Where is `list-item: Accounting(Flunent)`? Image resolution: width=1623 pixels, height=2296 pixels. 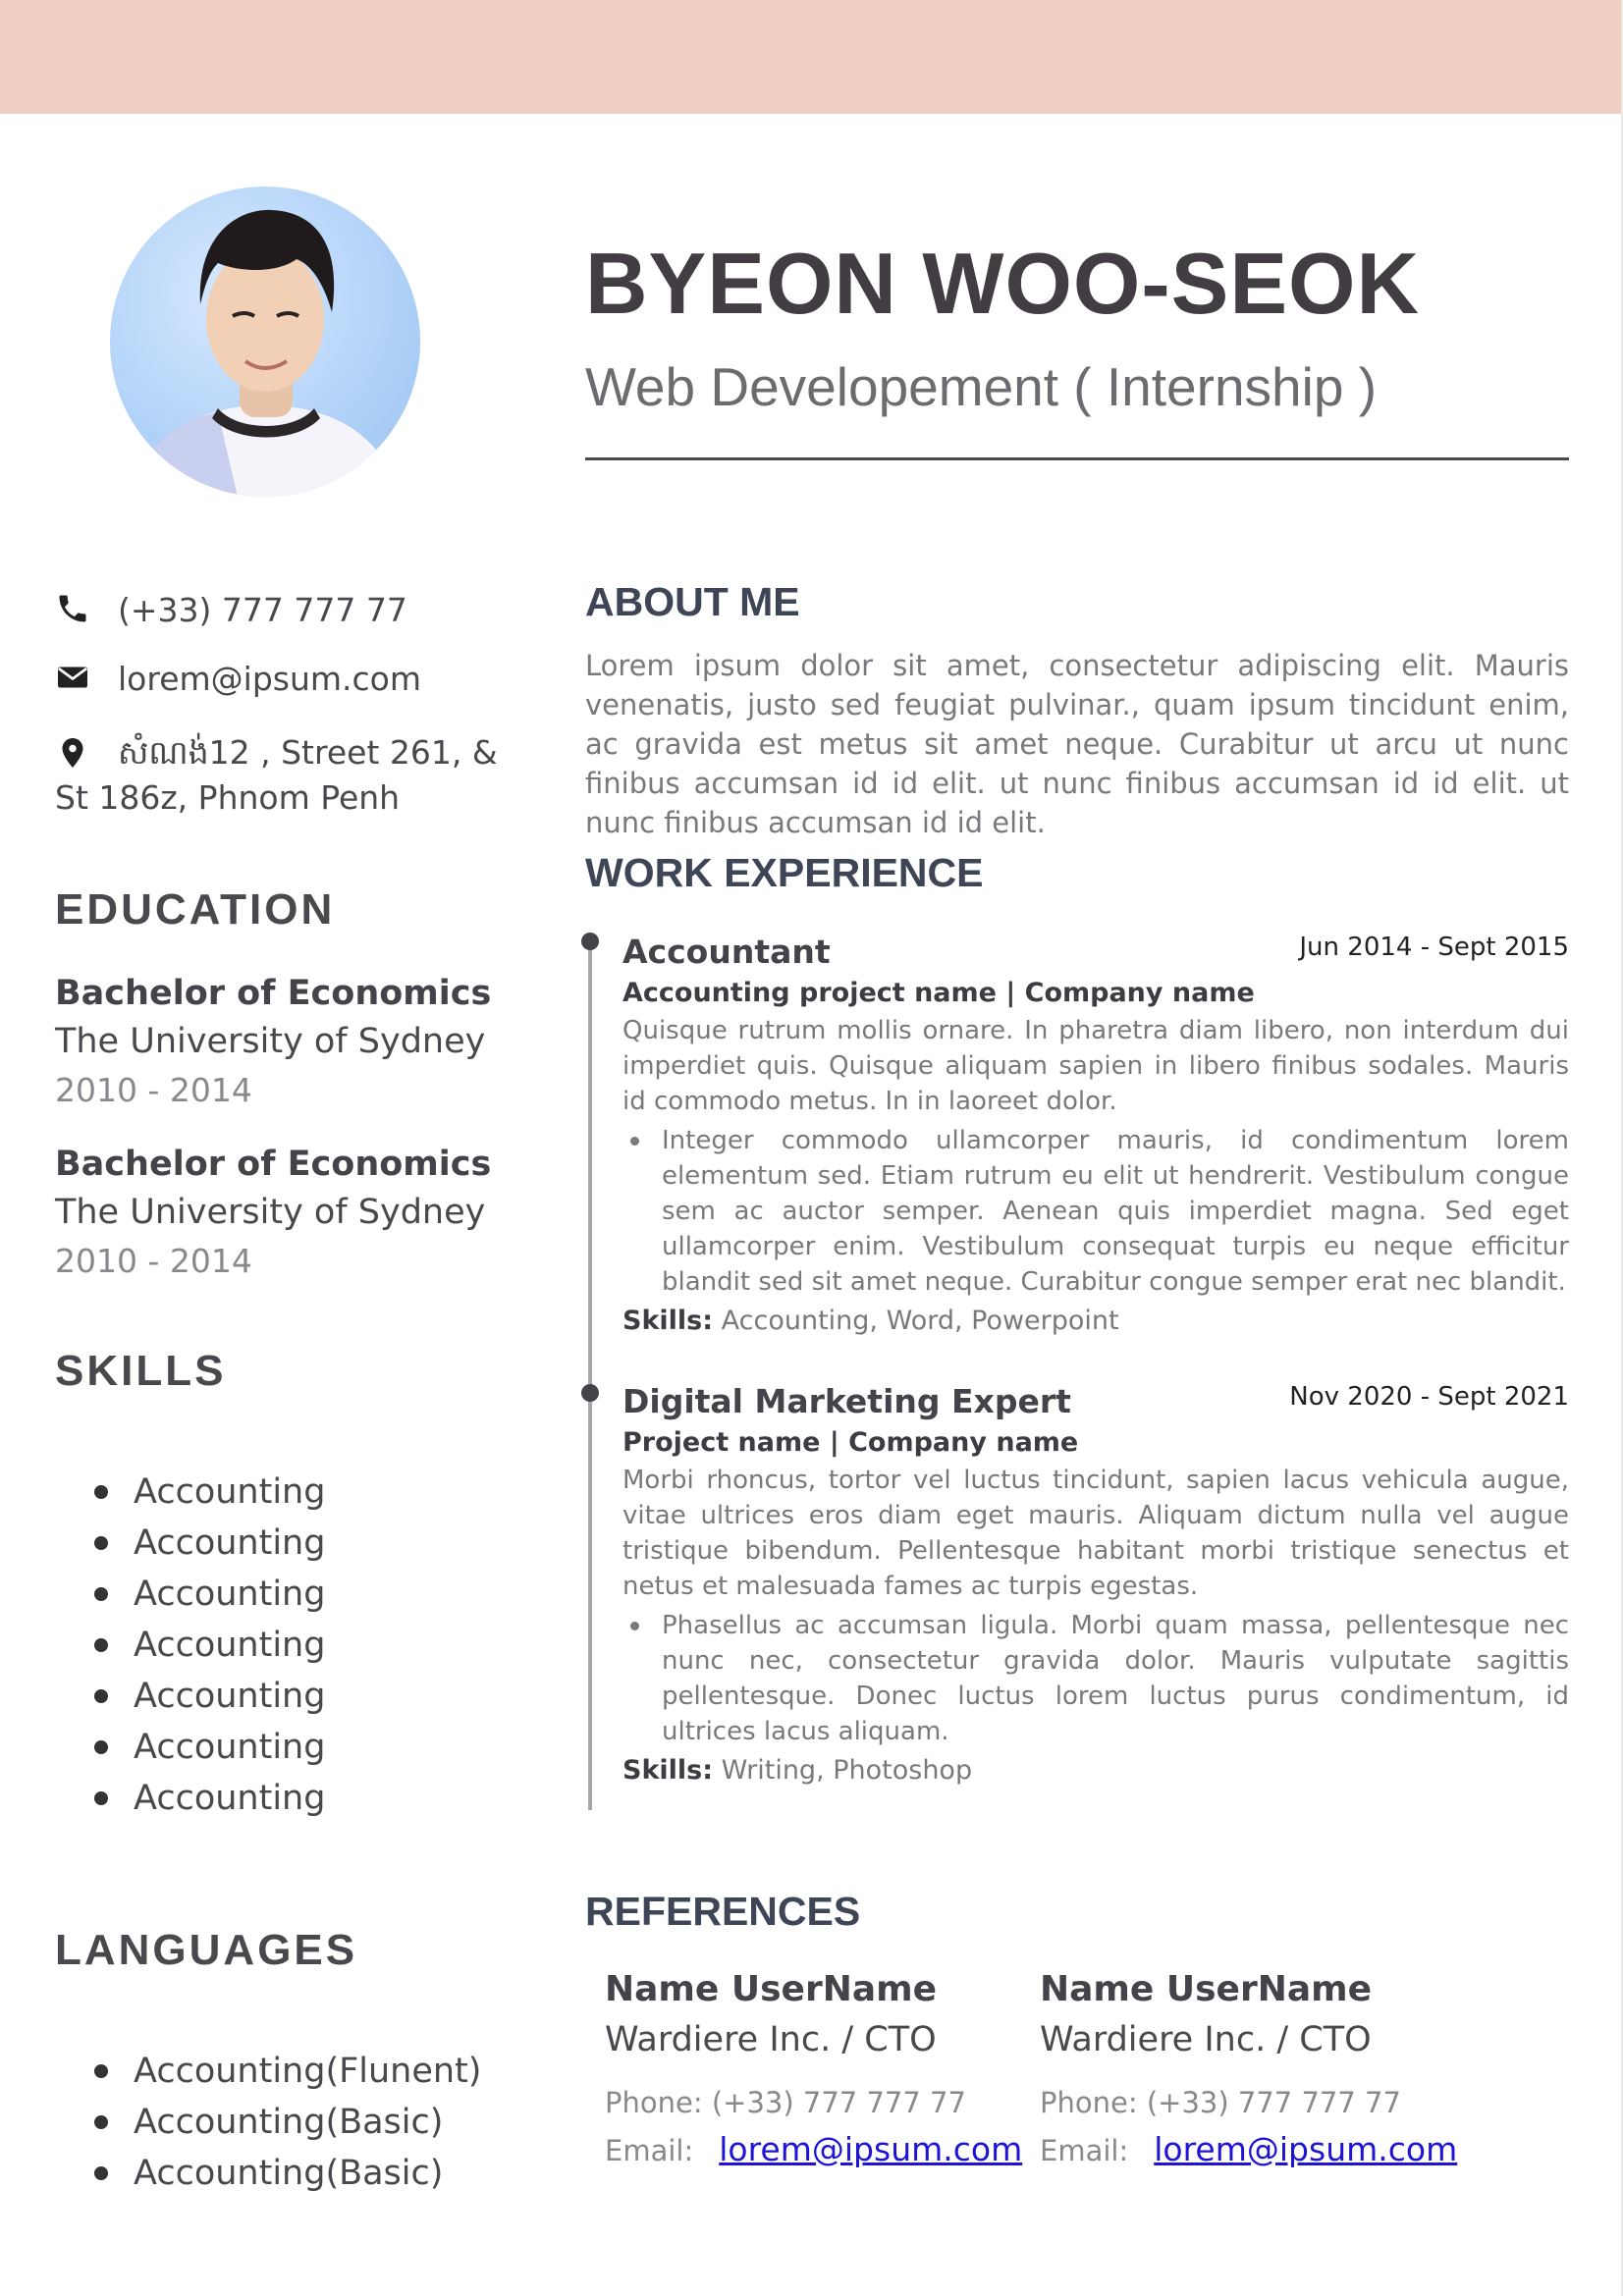 list-item: Accounting(Flunent) is located at coordinates (287, 2071).